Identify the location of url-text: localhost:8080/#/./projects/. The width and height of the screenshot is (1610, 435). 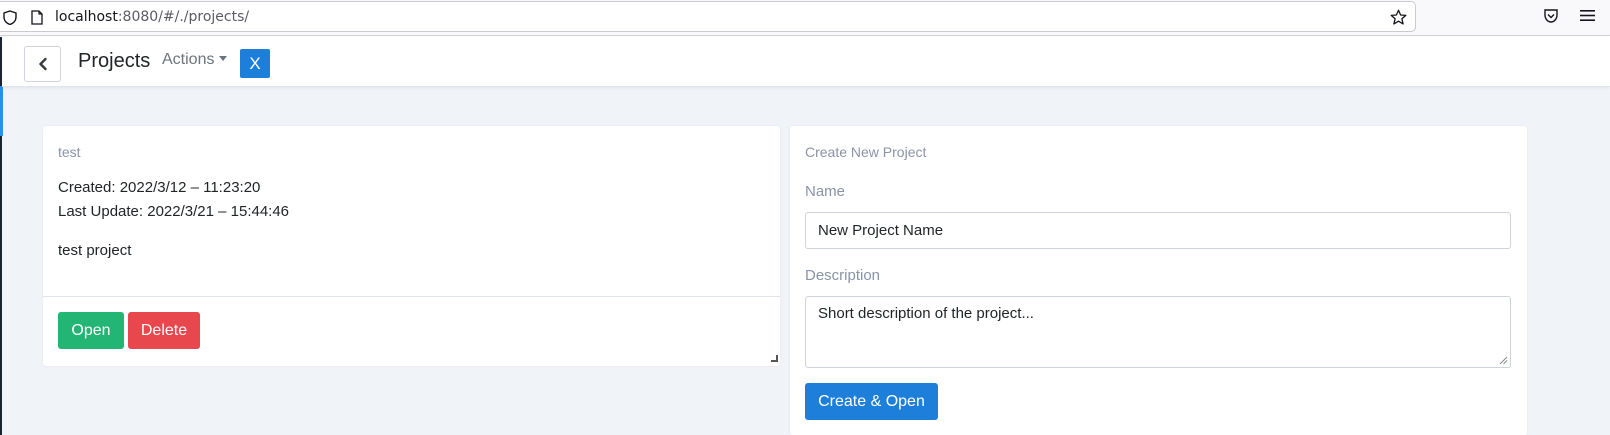
(152, 17).